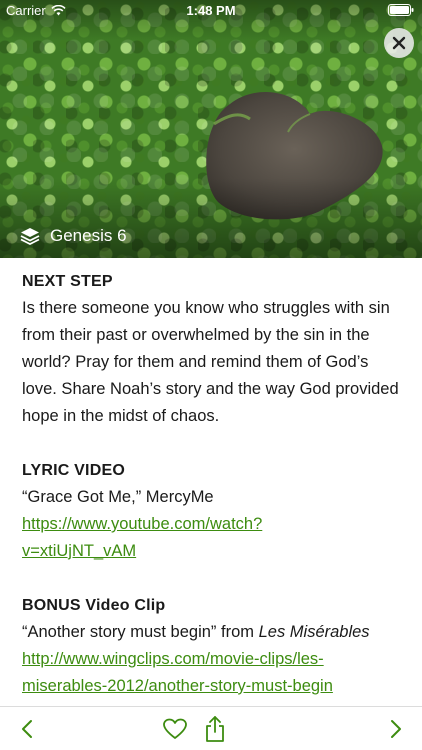 Image resolution: width=422 pixels, height=750 pixels. I want to click on favorite-button, so click(175, 729).